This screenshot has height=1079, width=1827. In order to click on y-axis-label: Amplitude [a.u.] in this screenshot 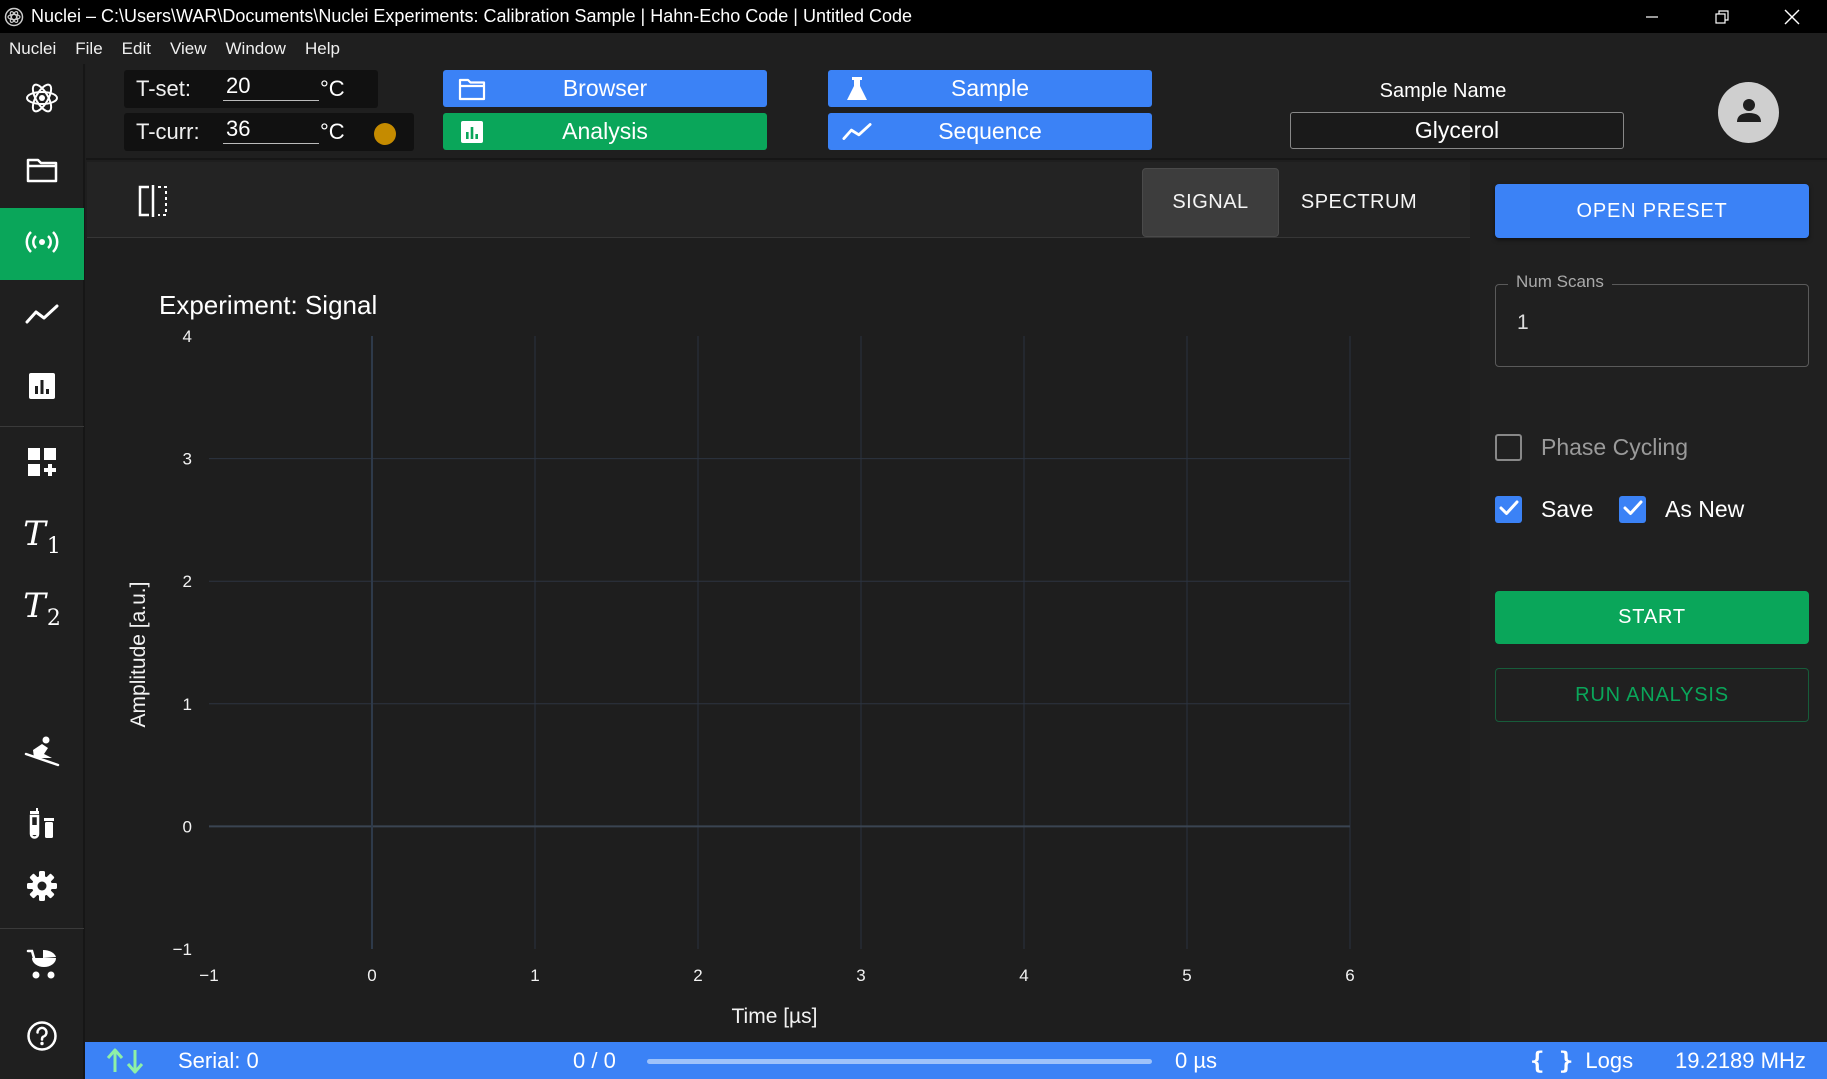, I will do `click(138, 655)`.